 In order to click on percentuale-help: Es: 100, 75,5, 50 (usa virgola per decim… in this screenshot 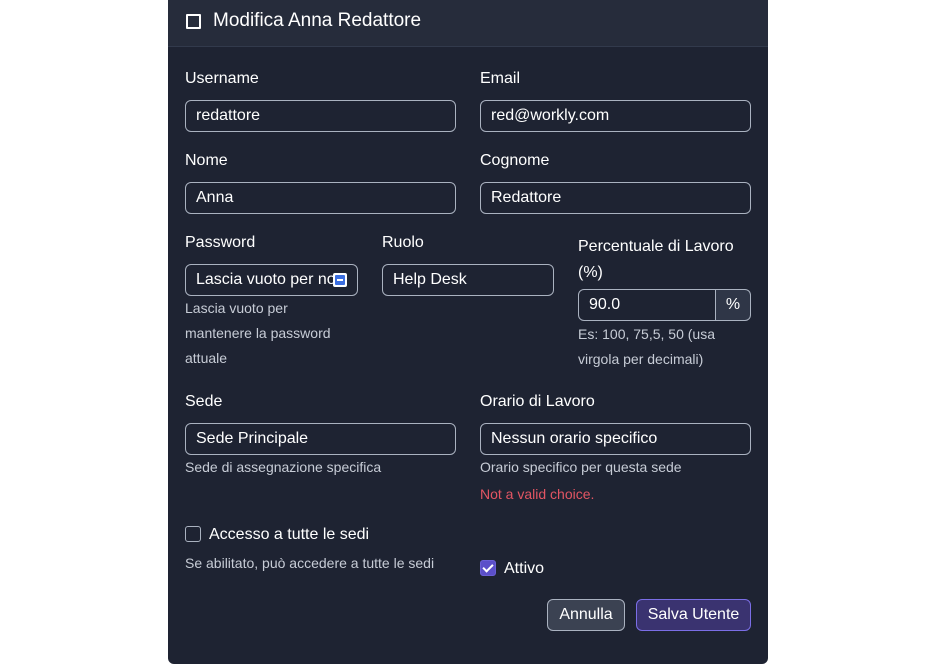, I will do `click(646, 347)`.